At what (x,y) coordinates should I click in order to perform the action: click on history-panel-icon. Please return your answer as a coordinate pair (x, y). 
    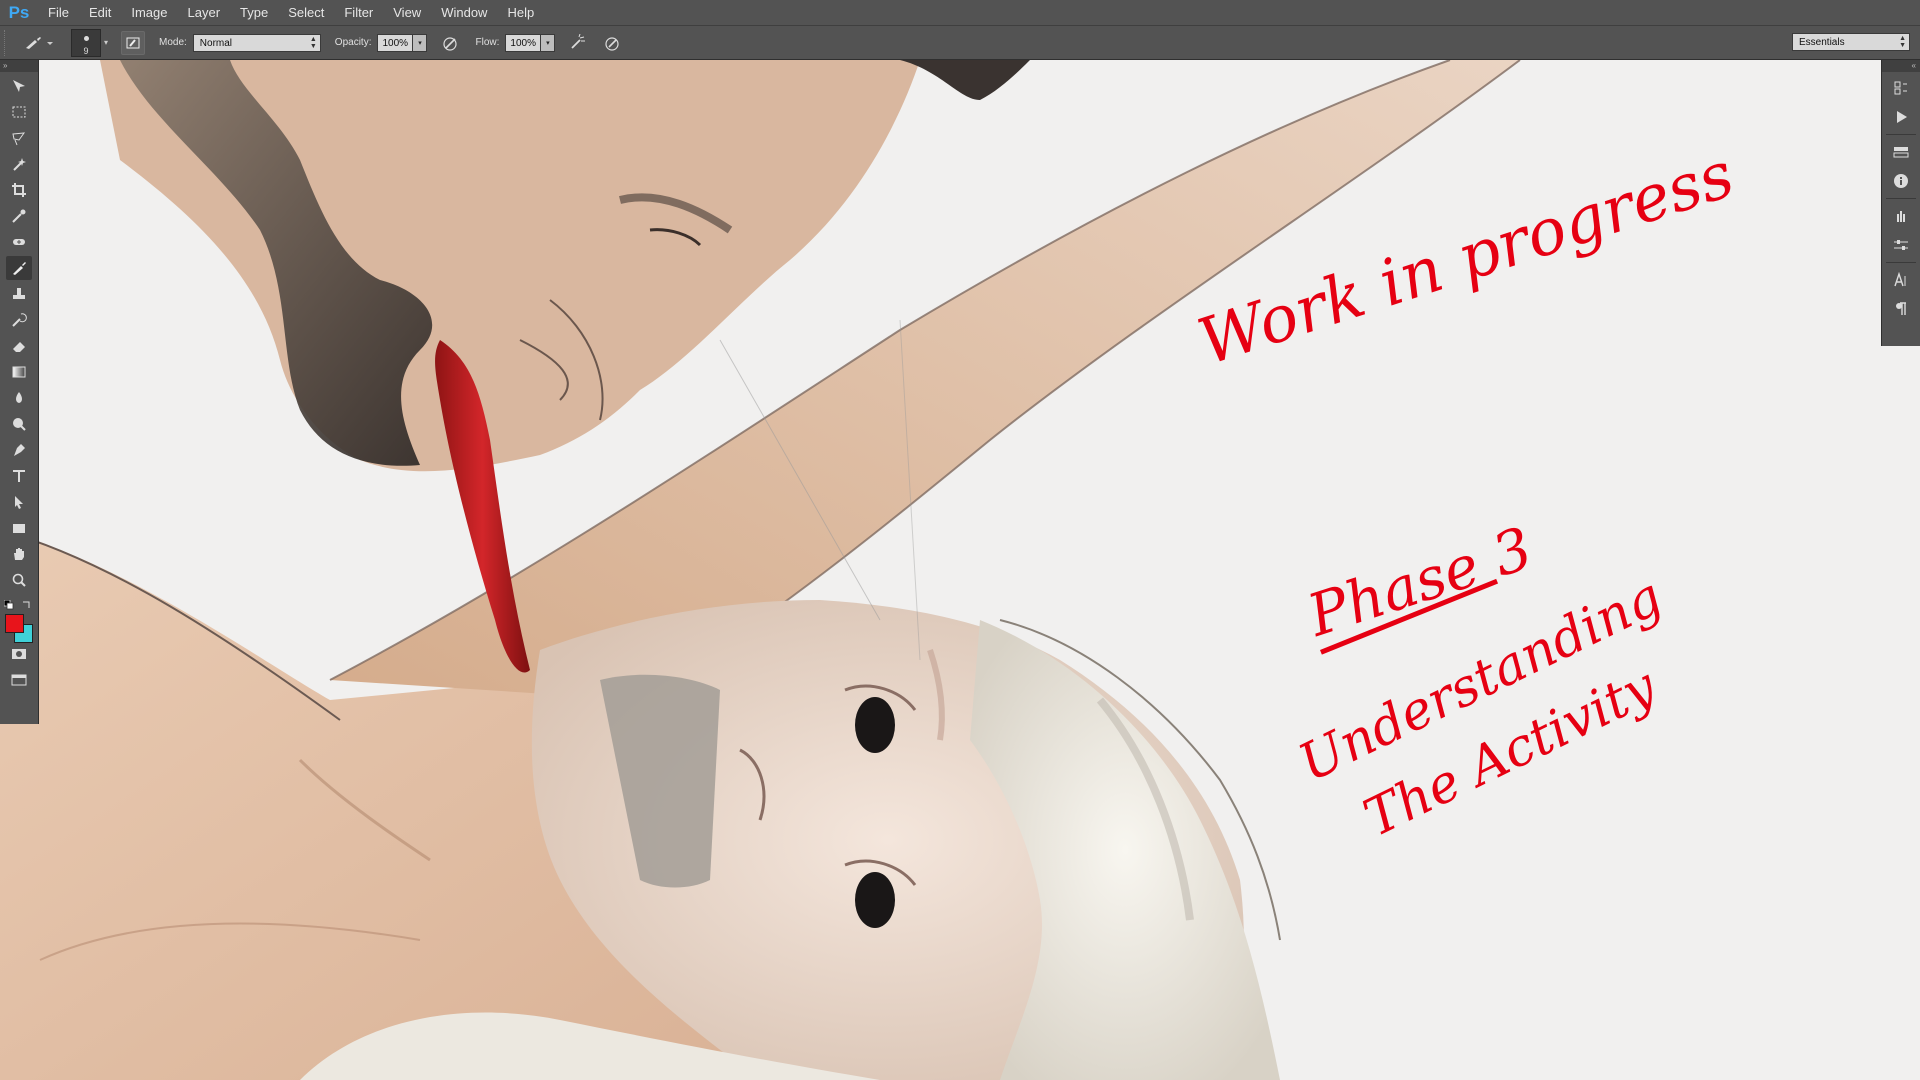
    Looking at the image, I should click on (1900, 88).